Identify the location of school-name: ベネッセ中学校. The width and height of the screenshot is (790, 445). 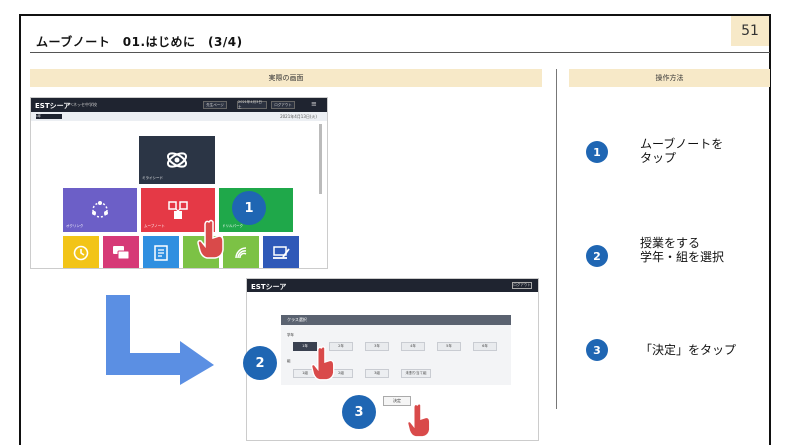
(83, 104).